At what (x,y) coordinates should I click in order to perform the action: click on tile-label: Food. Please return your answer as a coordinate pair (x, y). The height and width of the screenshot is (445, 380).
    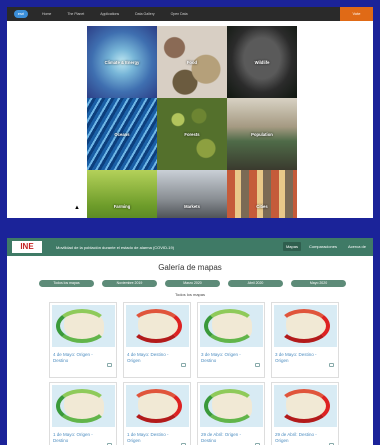
    Looking at the image, I should click on (192, 62).